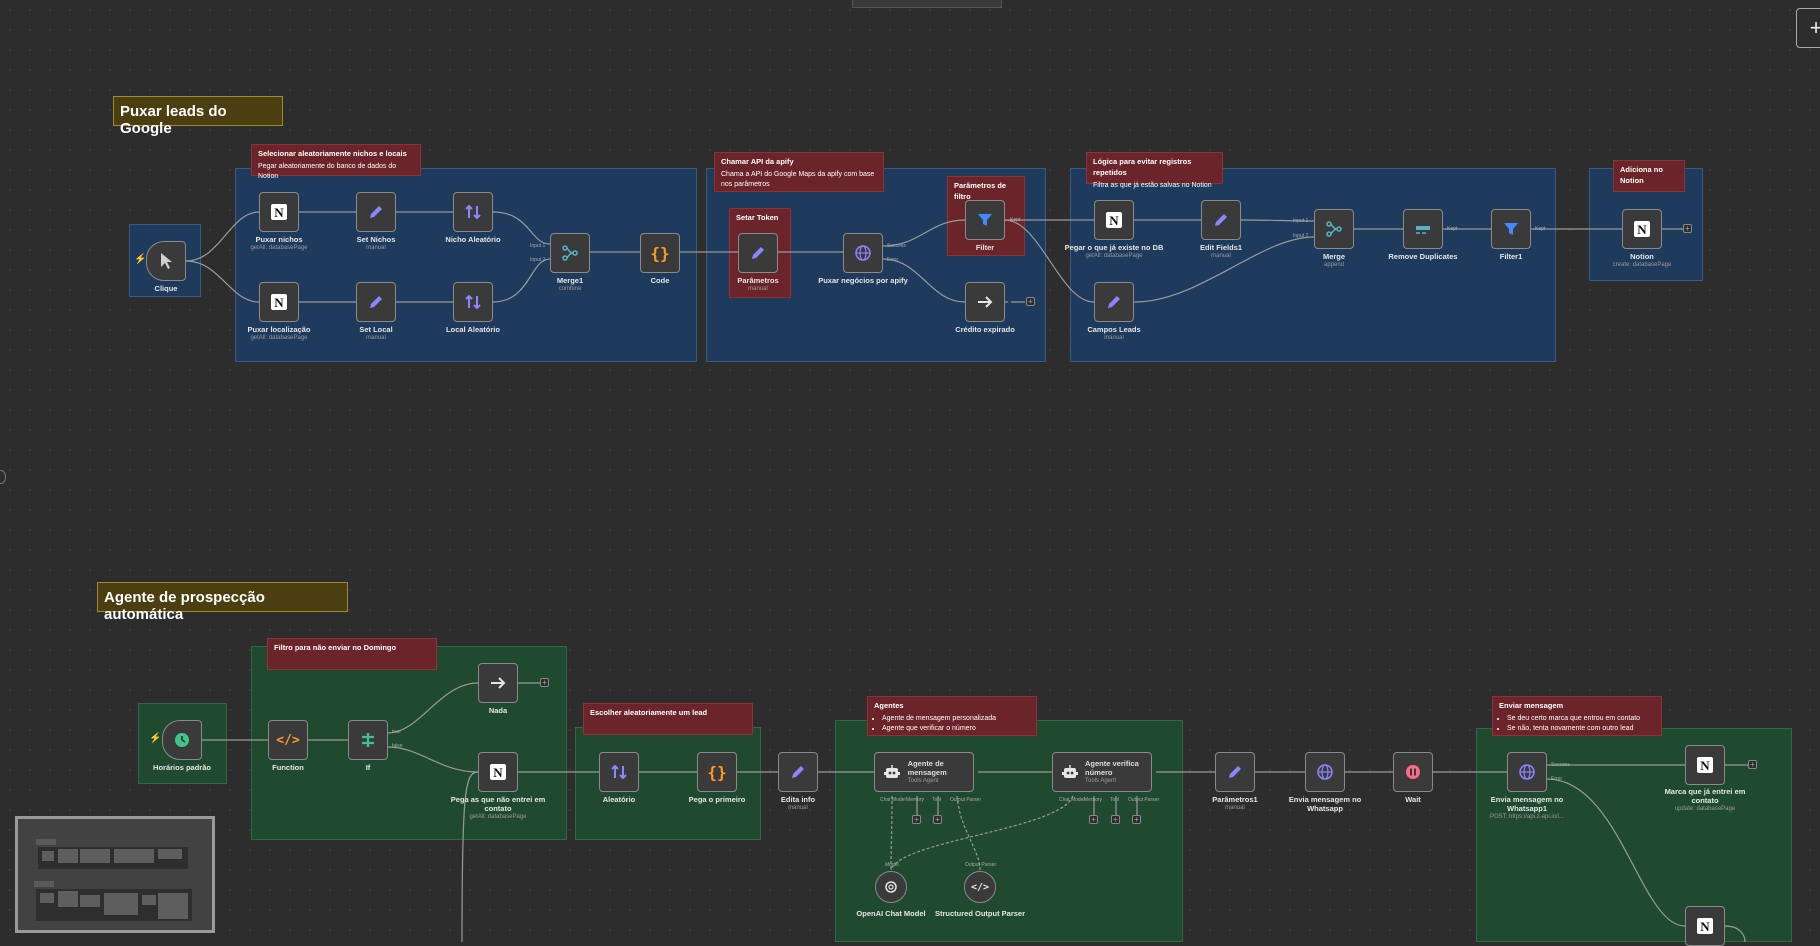  I want to click on node-edita-info, so click(798, 772).